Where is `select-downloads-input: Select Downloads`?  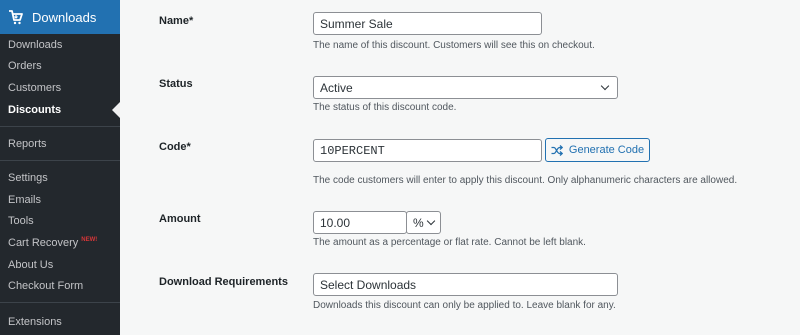 select-downloads-input: Select Downloads is located at coordinates (465, 284).